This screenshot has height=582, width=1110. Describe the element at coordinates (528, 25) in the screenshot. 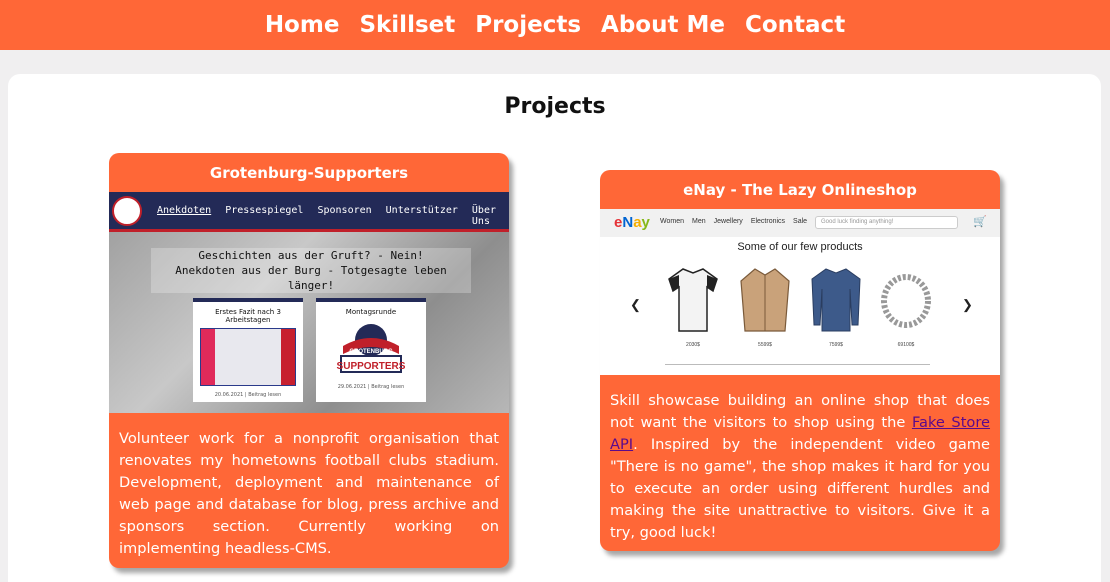

I see `nav-projects-link: Projects` at that location.